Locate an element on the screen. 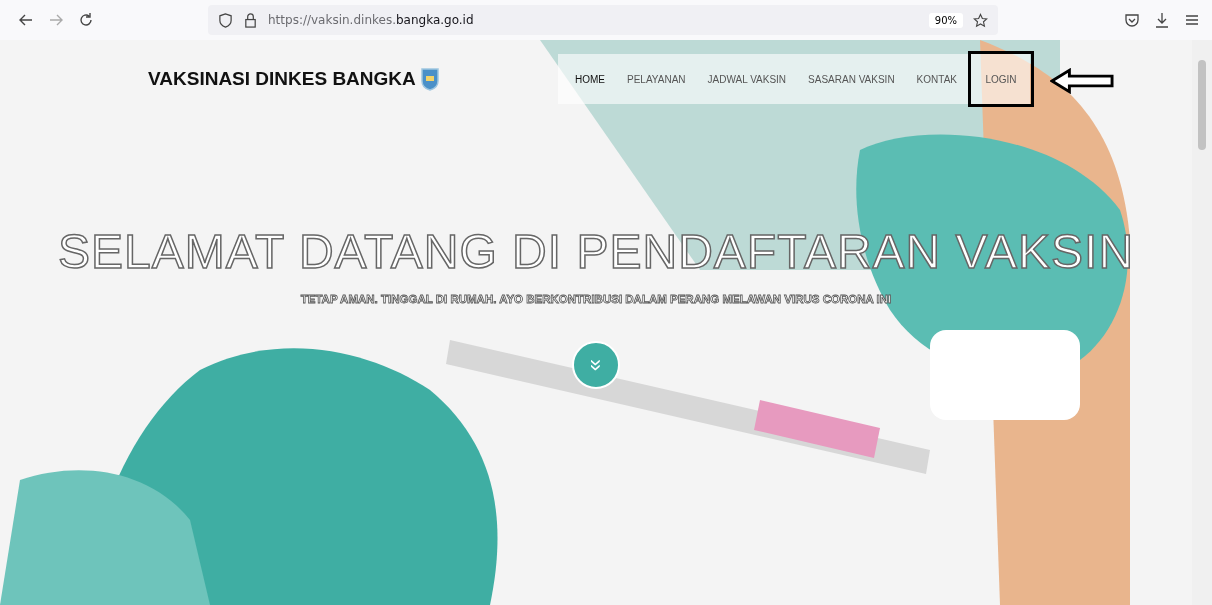 This screenshot has height=605, width=1212. lock-icon is located at coordinates (250, 20).